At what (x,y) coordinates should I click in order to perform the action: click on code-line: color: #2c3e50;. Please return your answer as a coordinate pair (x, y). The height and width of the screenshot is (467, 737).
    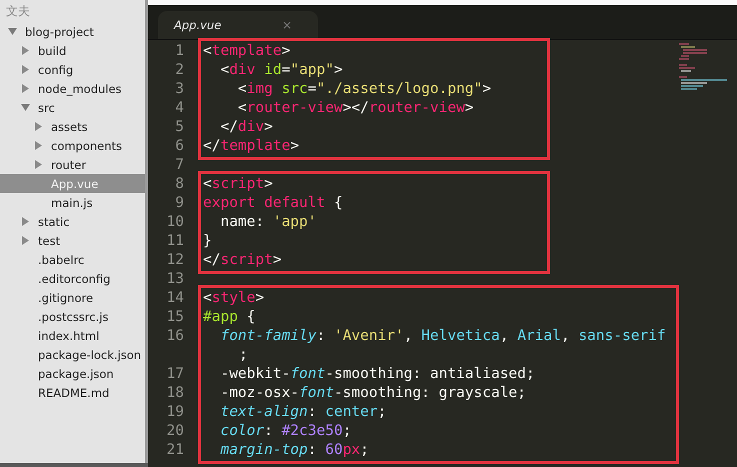
    Looking at the image, I should click on (285, 431).